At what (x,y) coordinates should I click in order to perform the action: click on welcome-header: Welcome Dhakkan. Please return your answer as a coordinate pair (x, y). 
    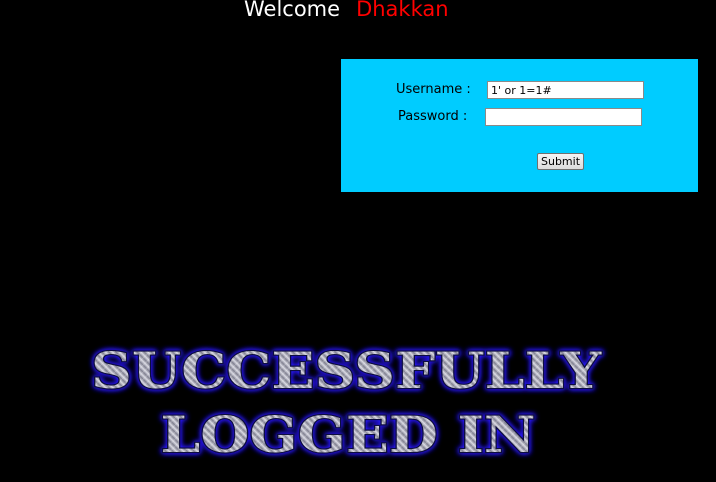
    Looking at the image, I should click on (346, 10).